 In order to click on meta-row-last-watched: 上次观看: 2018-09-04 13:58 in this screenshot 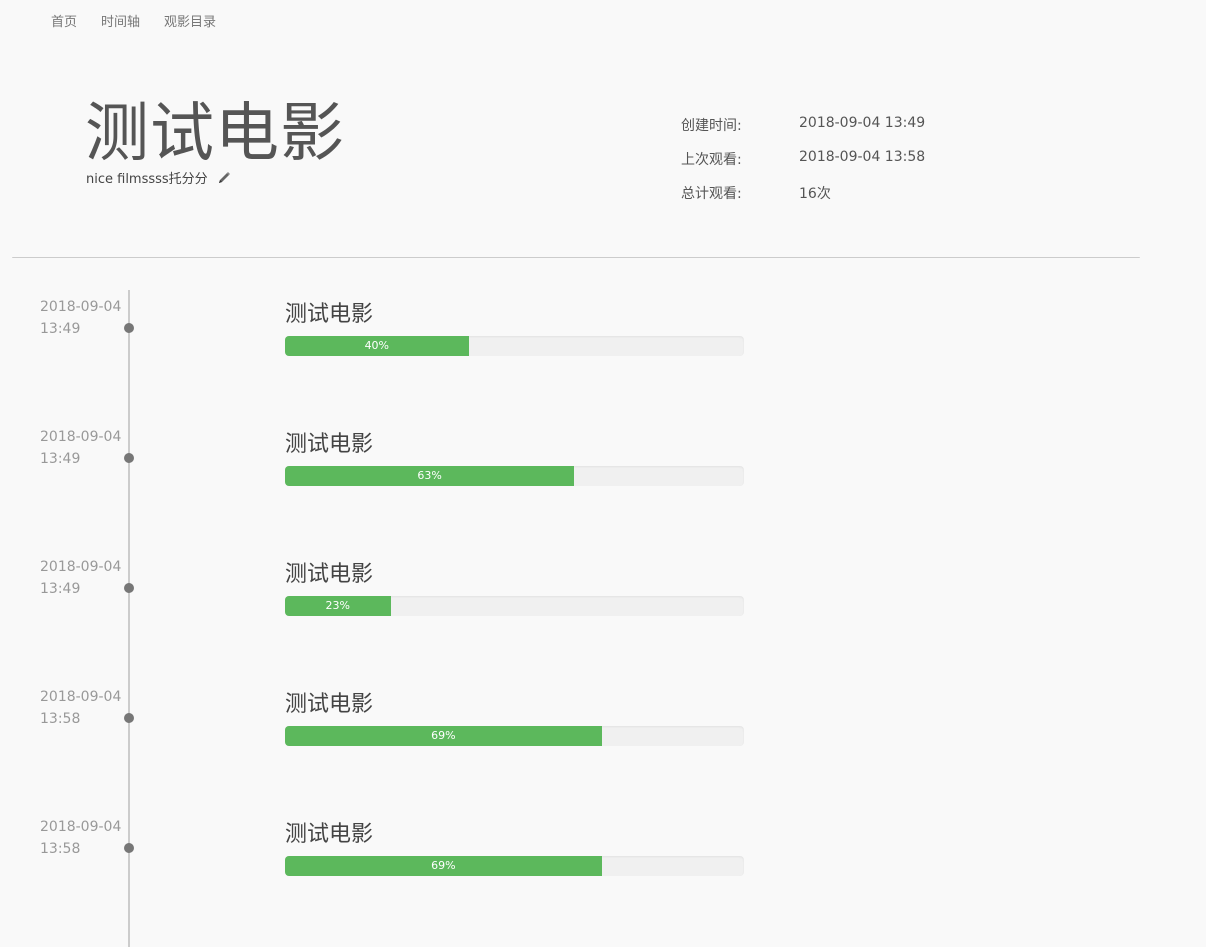, I will do `click(803, 166)`.